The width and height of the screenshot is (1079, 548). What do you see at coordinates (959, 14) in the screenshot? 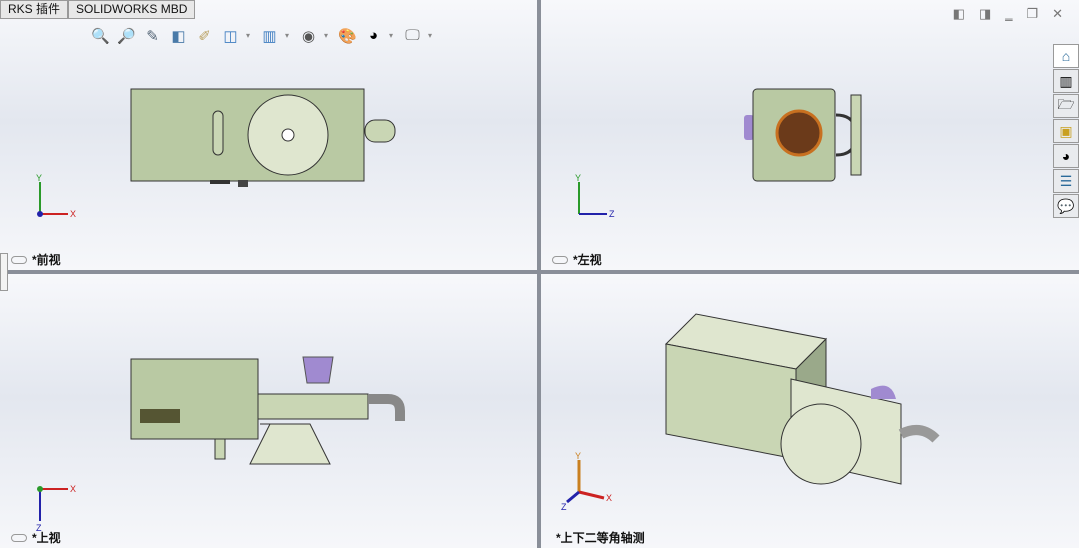
I see `prev-icon: ◧` at bounding box center [959, 14].